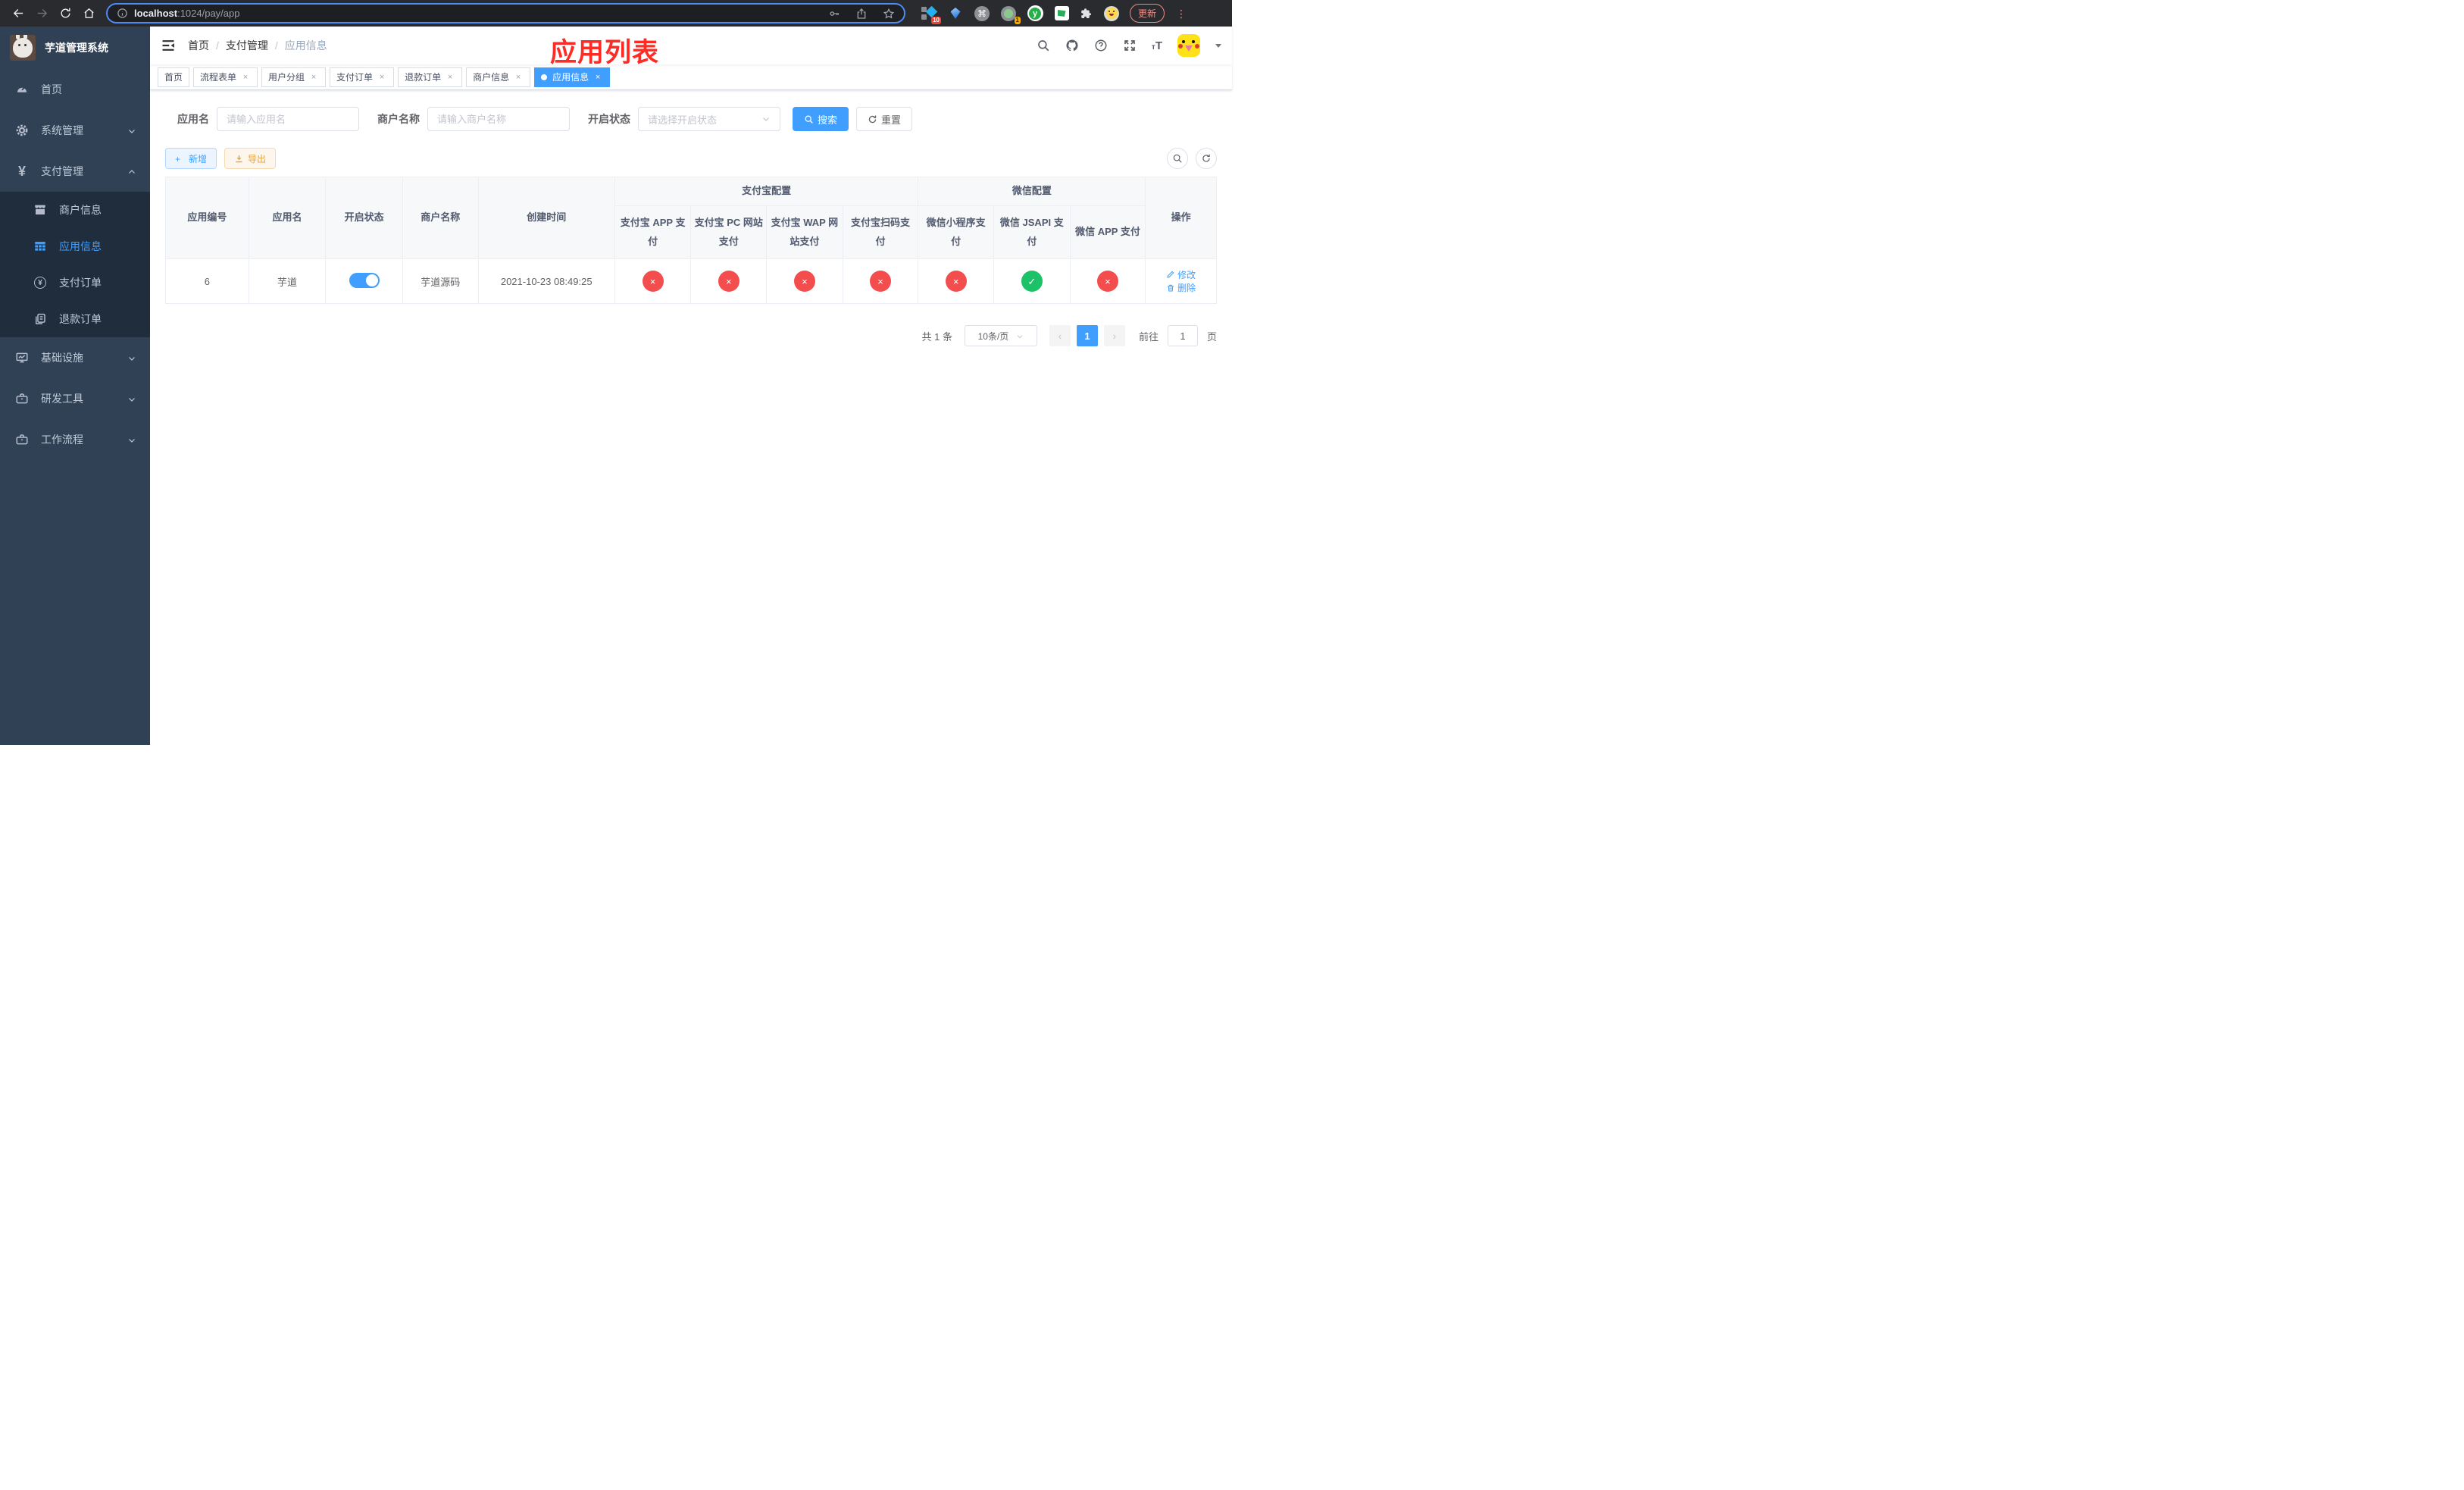 This screenshot has width=2464, height=1490. I want to click on share-icon, so click(861, 14).